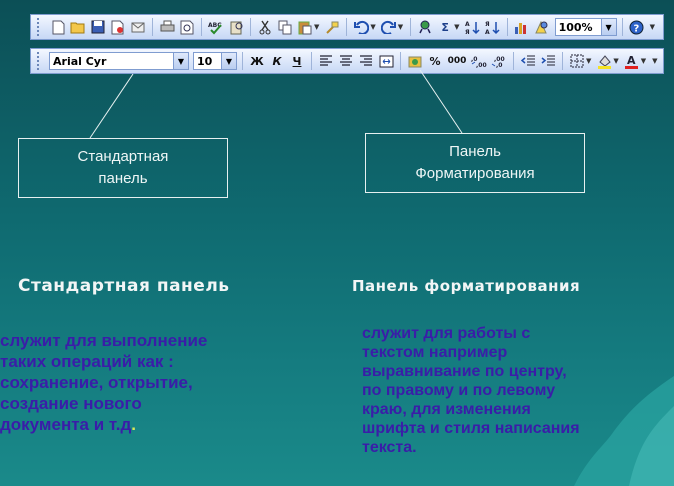 Image resolution: width=674 pixels, height=486 pixels. Describe the element at coordinates (528, 61) in the screenshot. I see `decrease-indent-icon` at that location.